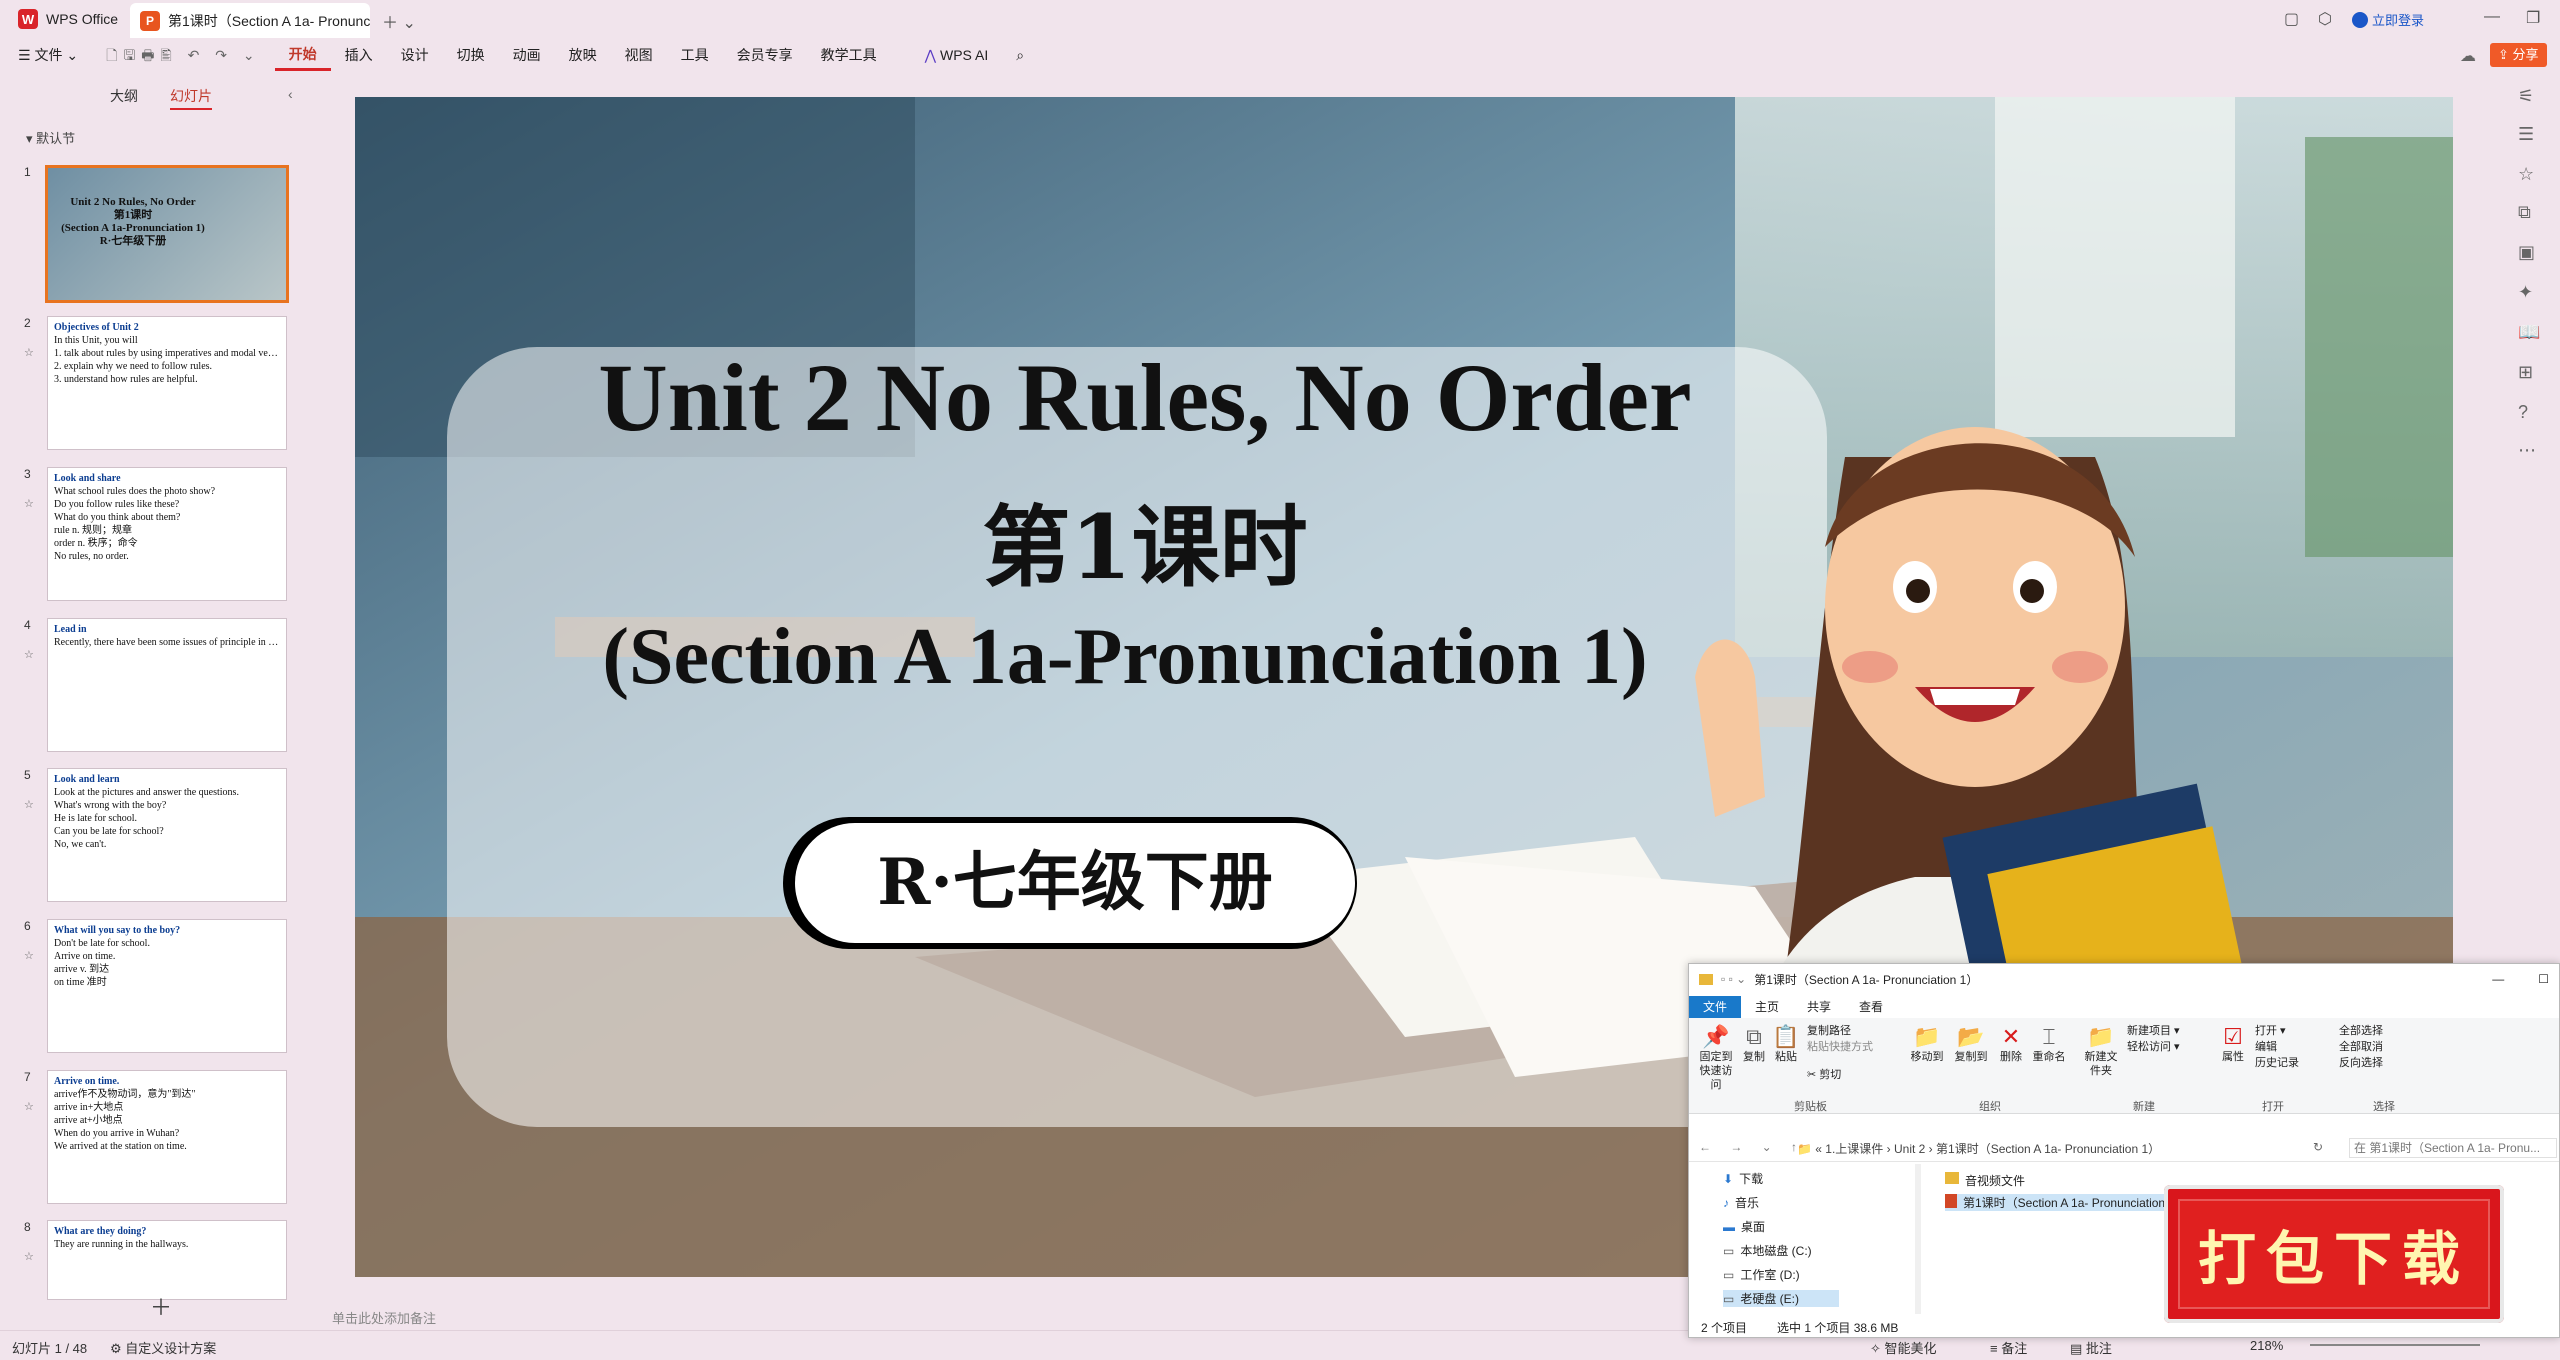 The image size is (2560, 1360). What do you see at coordinates (2070, 1202) in the screenshot?
I see `file-item-pptx: 第1课时（Section A 1a- Pronunciation 1）` at bounding box center [2070, 1202].